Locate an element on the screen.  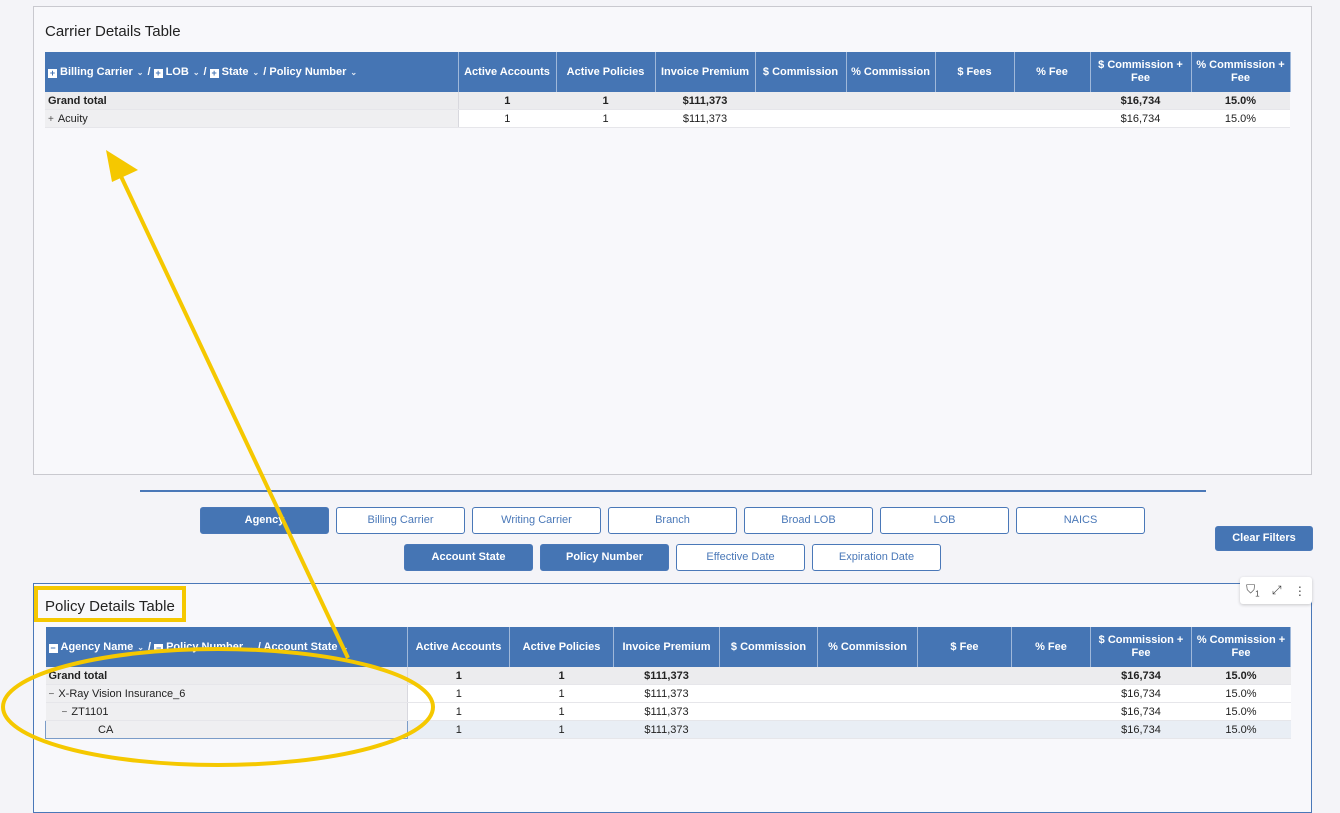
field-label: LOB is located at coordinates (177, 71).